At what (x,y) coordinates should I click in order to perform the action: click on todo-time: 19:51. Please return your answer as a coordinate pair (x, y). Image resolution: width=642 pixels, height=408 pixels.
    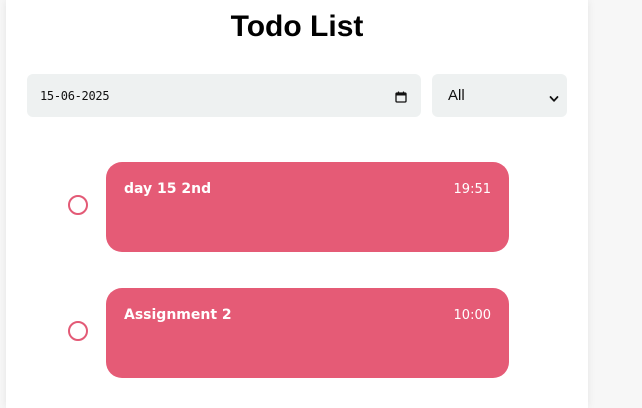
    Looking at the image, I should click on (472, 189).